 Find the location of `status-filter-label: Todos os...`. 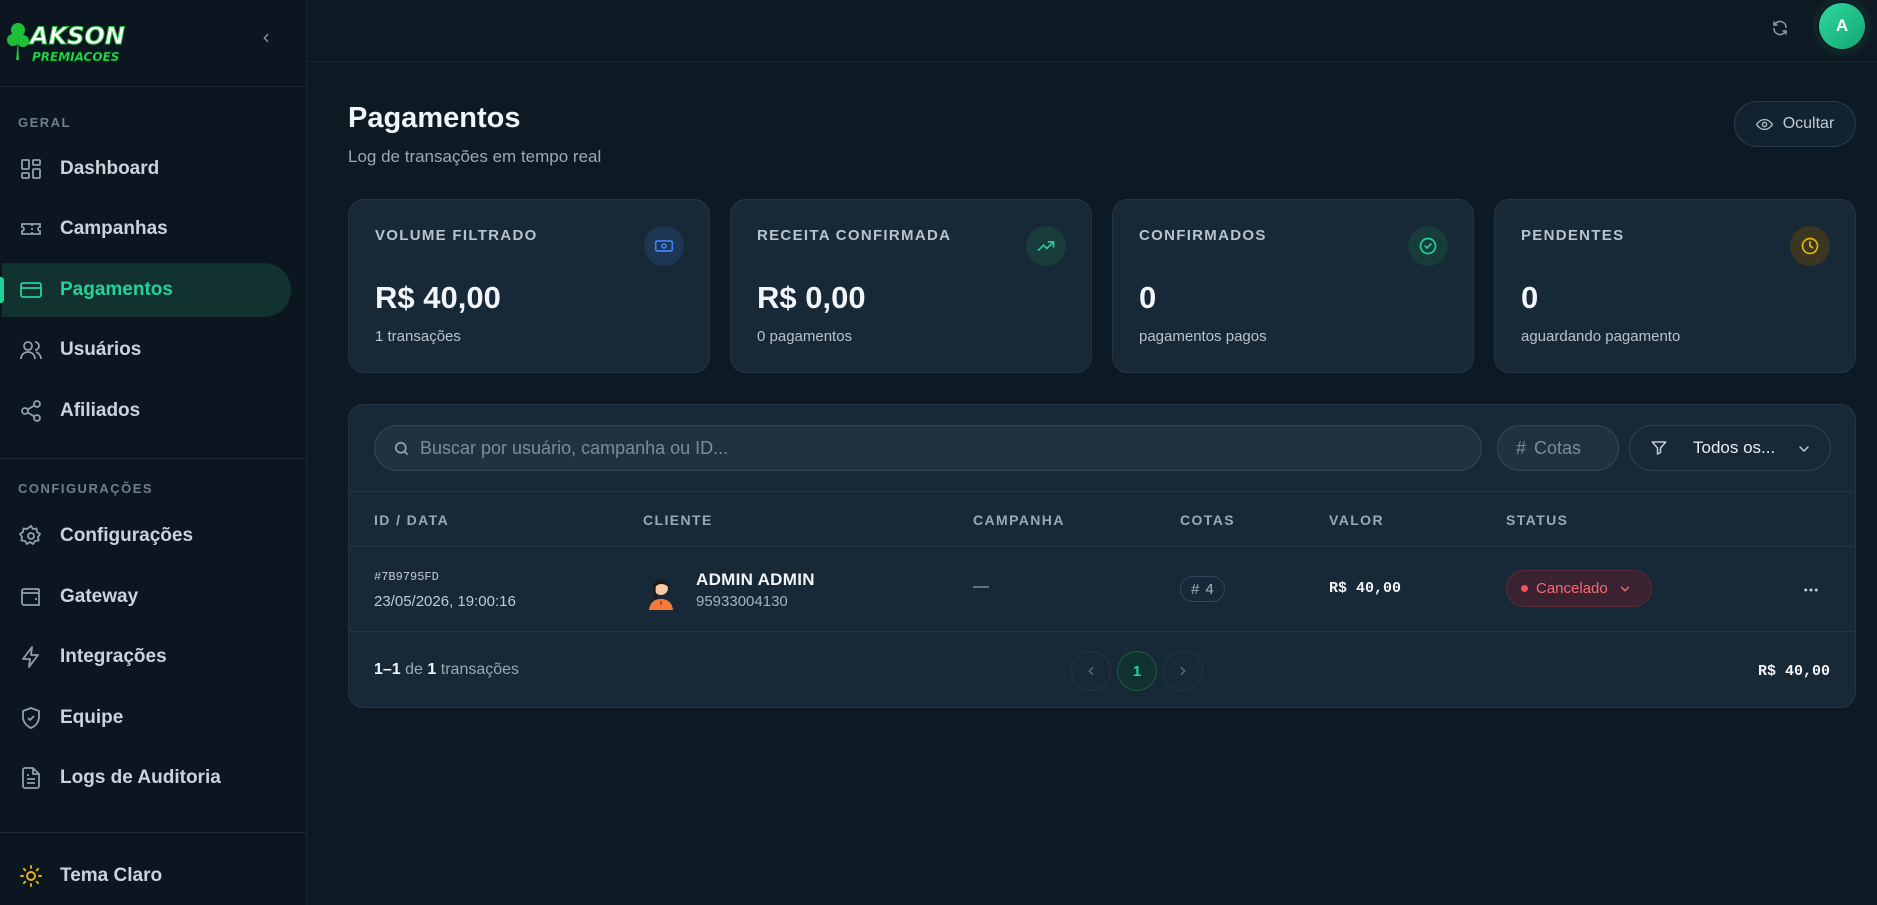

status-filter-label: Todos os... is located at coordinates (1734, 447).